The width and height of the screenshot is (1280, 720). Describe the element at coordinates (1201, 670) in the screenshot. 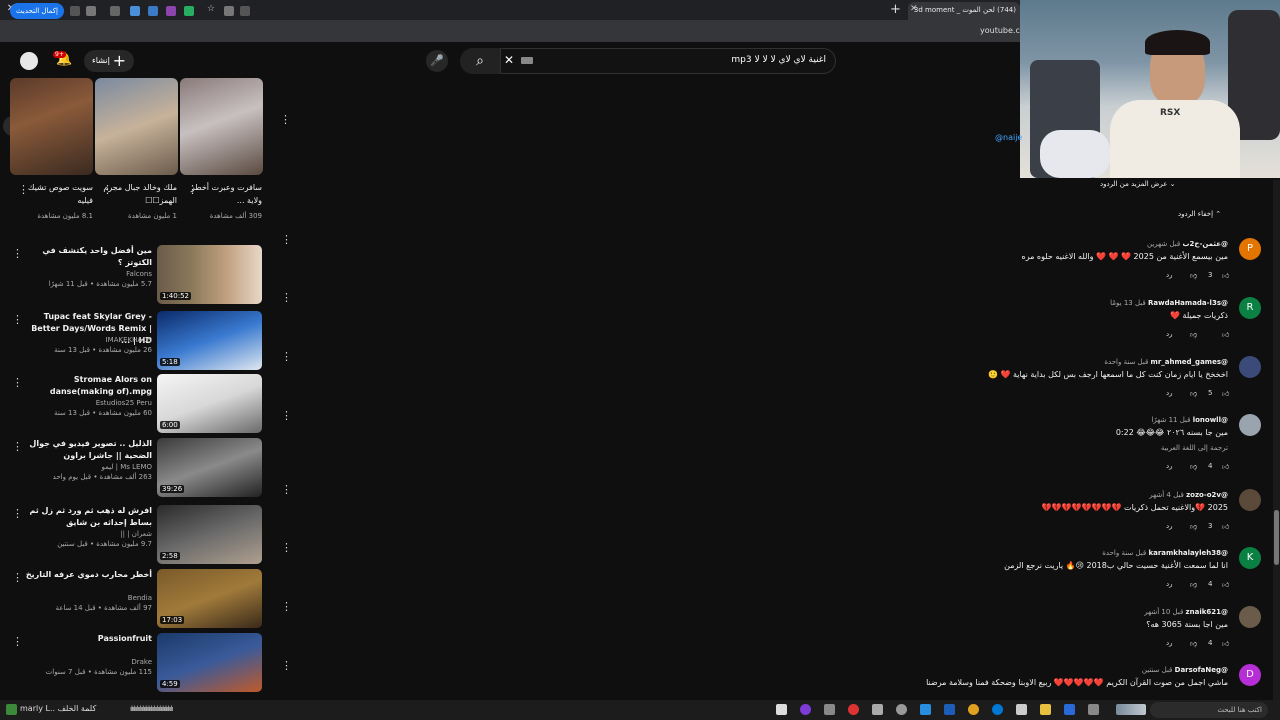

I see `comment-author: @DarsofaNeg` at that location.